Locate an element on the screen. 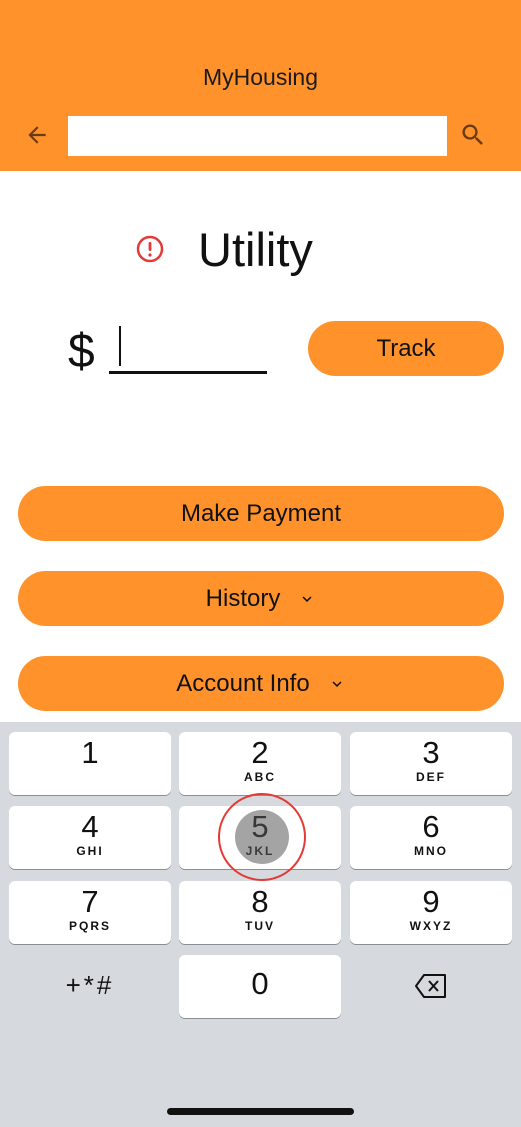  key-digit: 0 is located at coordinates (260, 983).